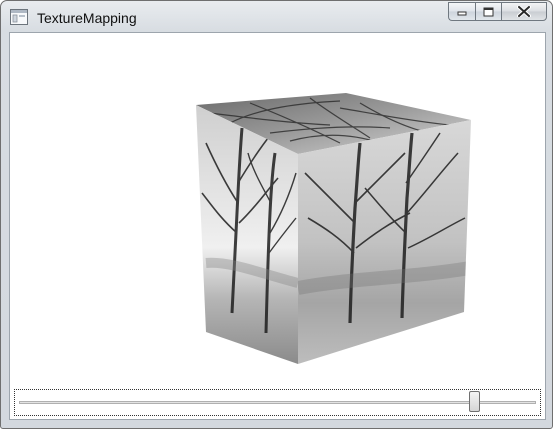 This screenshot has width=553, height=429. I want to click on minimize-button, so click(461, 11).